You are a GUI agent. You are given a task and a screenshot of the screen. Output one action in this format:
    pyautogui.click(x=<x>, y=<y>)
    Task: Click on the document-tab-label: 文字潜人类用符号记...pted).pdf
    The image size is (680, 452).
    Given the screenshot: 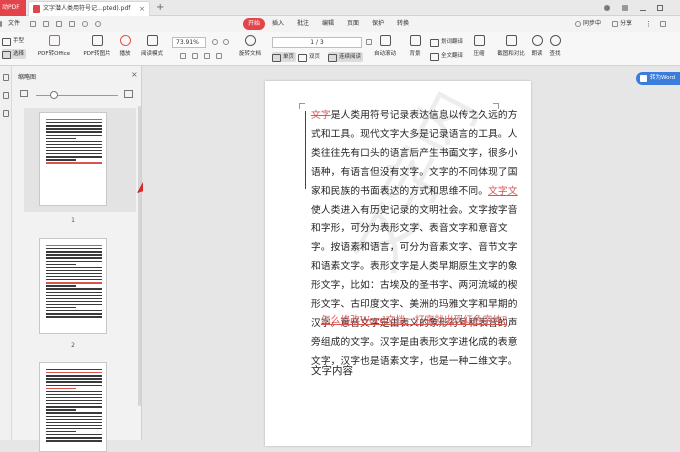 What is the action you would take?
    pyautogui.click(x=87, y=8)
    